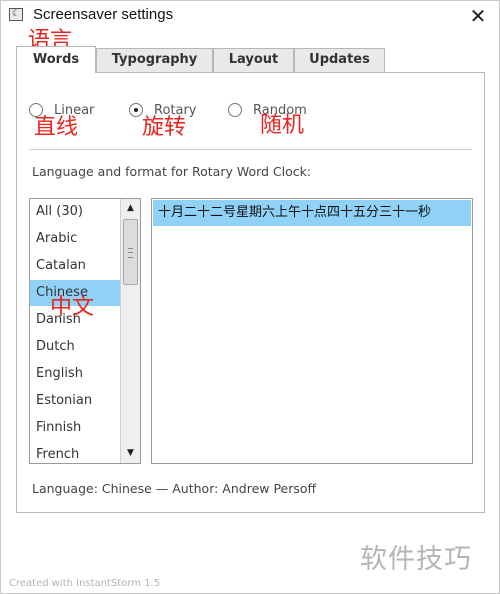  What do you see at coordinates (16, 14) in the screenshot?
I see `screensaver-app-icon: ☾` at bounding box center [16, 14].